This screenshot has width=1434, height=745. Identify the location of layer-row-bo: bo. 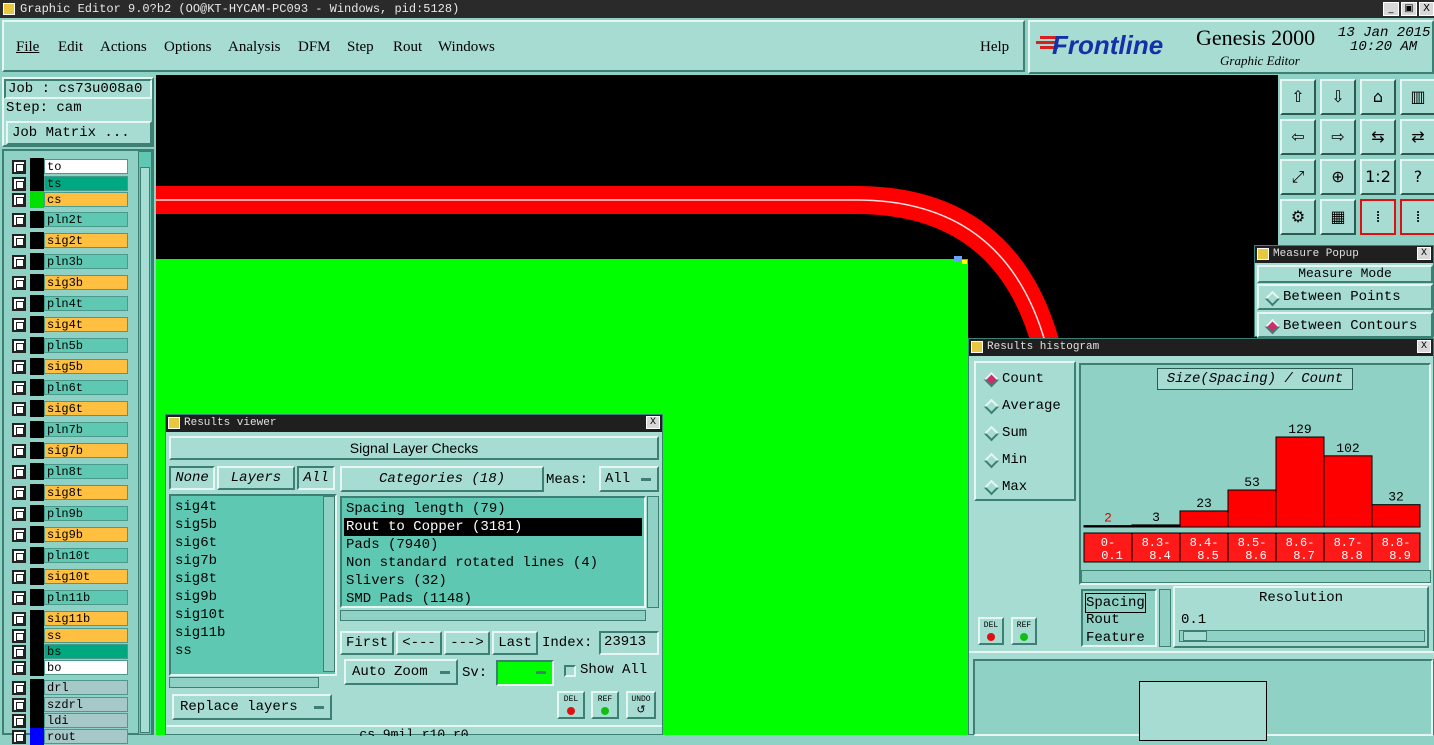
(70, 667).